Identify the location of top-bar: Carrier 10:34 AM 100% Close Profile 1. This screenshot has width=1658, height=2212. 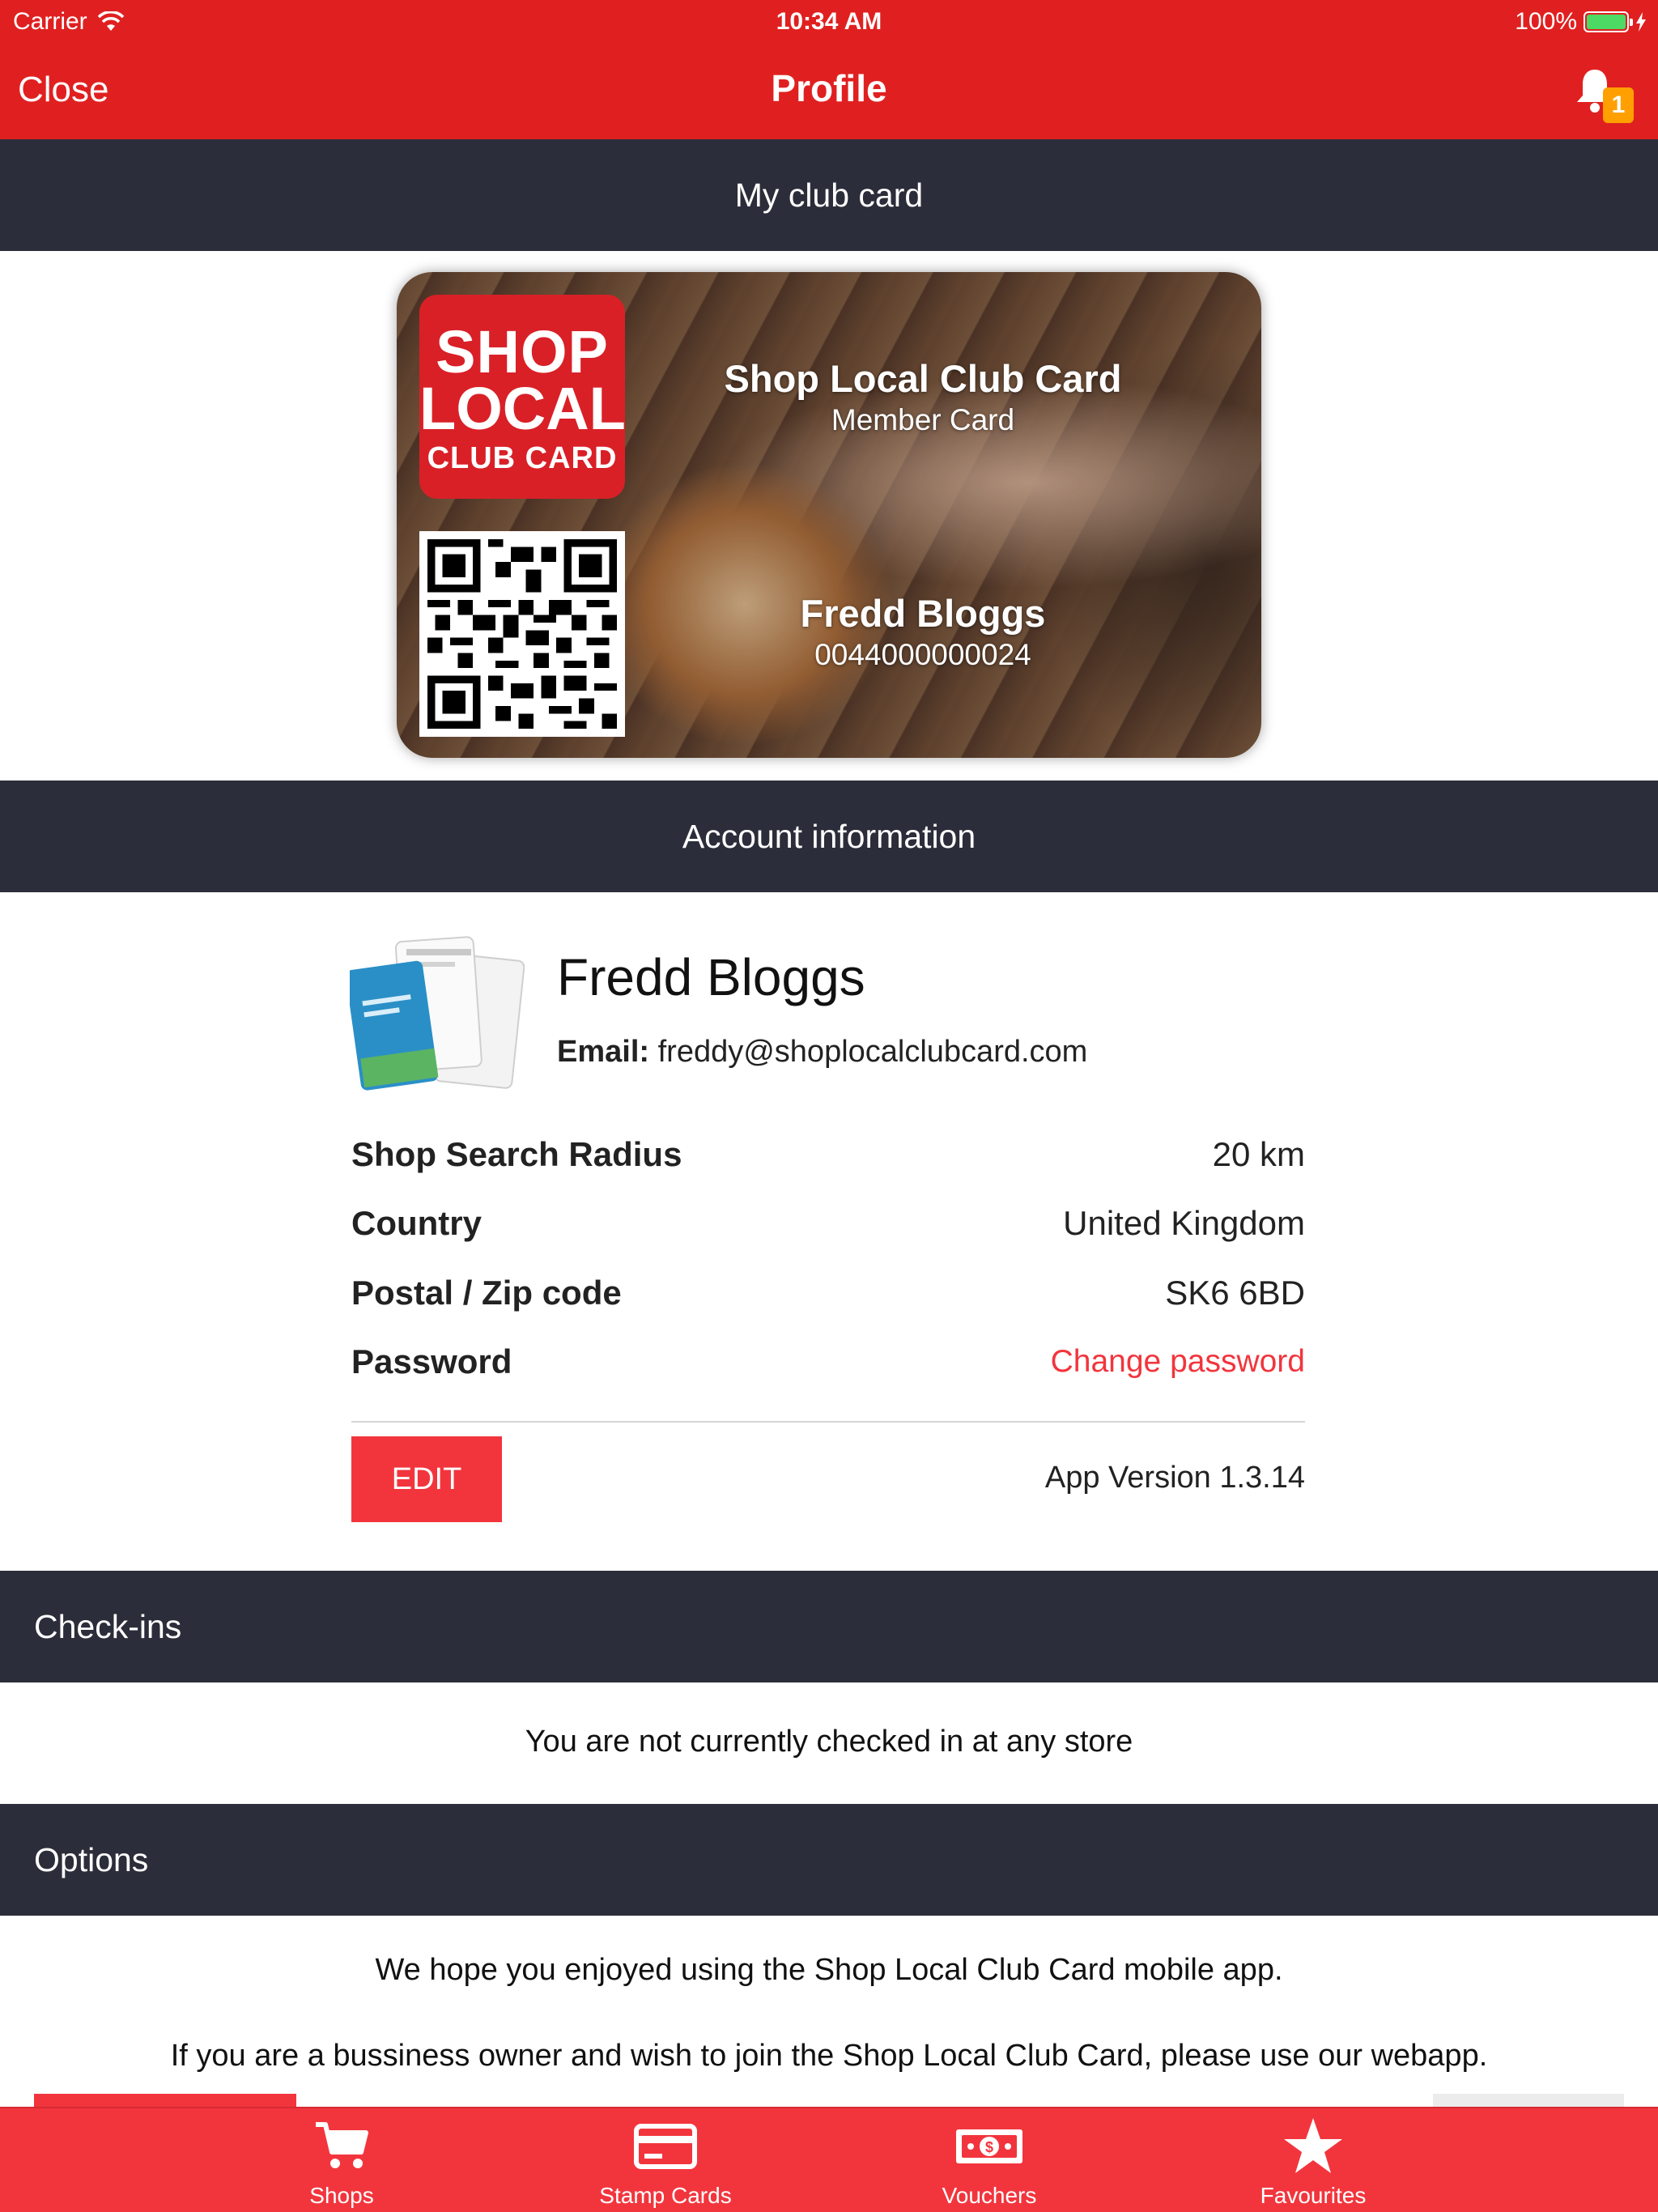
(829, 70).